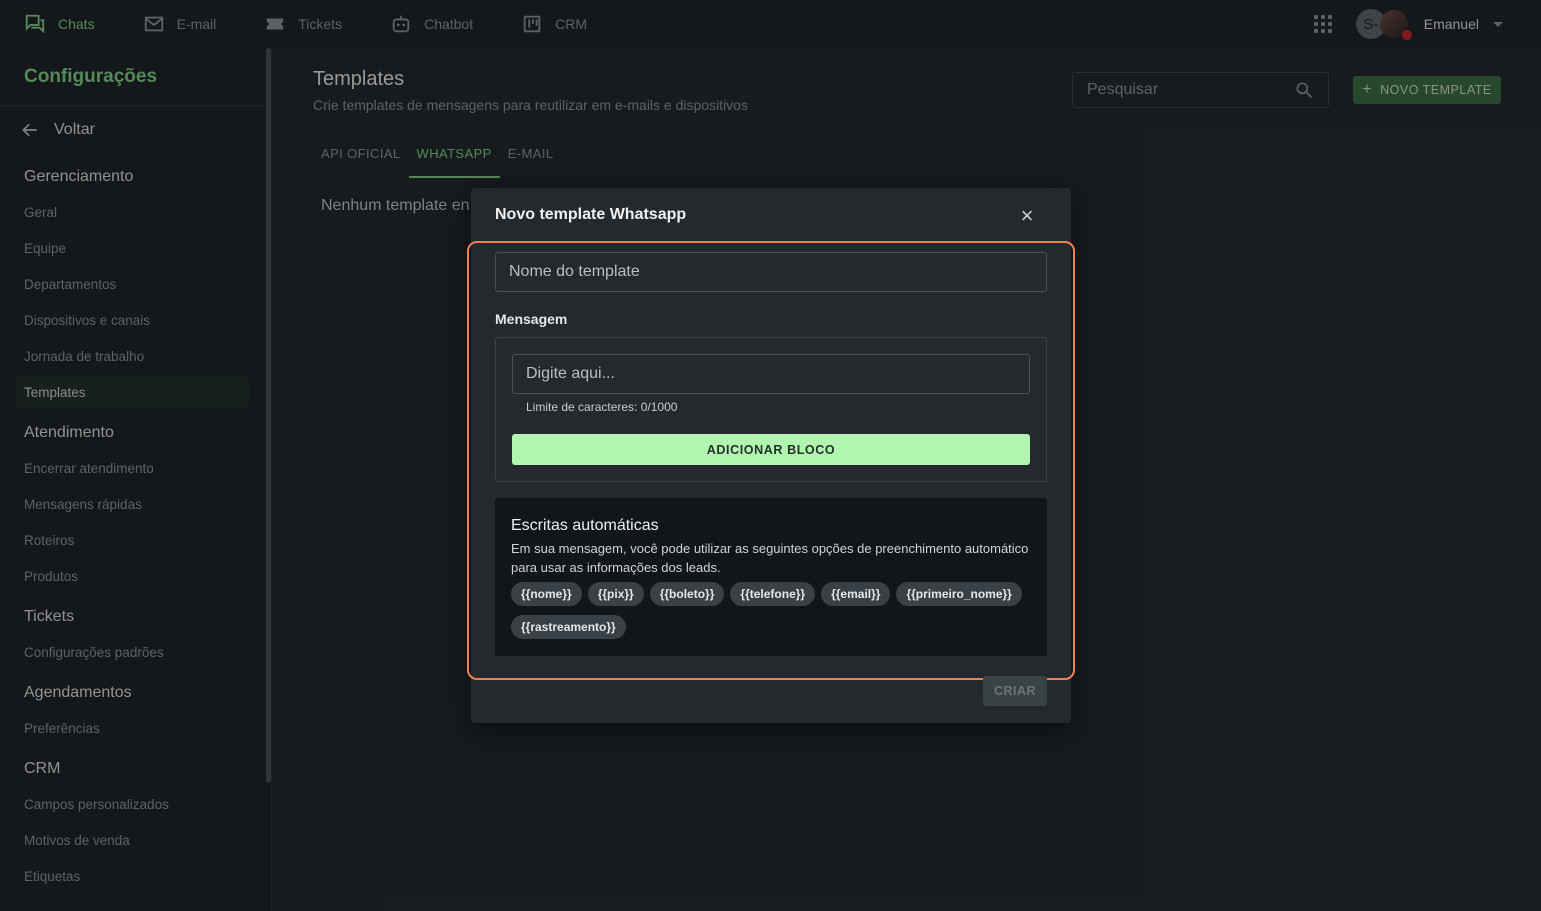 This screenshot has width=1541, height=911. Describe the element at coordinates (591, 214) in the screenshot. I see `modal-title: Novo template Whatsapp` at that location.